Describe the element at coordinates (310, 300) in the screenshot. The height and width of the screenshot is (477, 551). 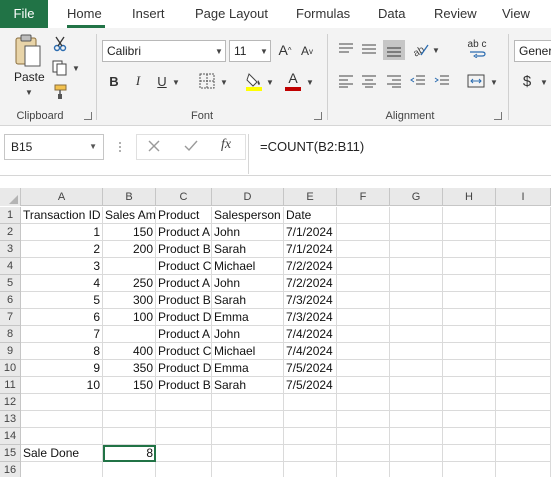
I see `cell-e6: 7/3/2024` at that location.